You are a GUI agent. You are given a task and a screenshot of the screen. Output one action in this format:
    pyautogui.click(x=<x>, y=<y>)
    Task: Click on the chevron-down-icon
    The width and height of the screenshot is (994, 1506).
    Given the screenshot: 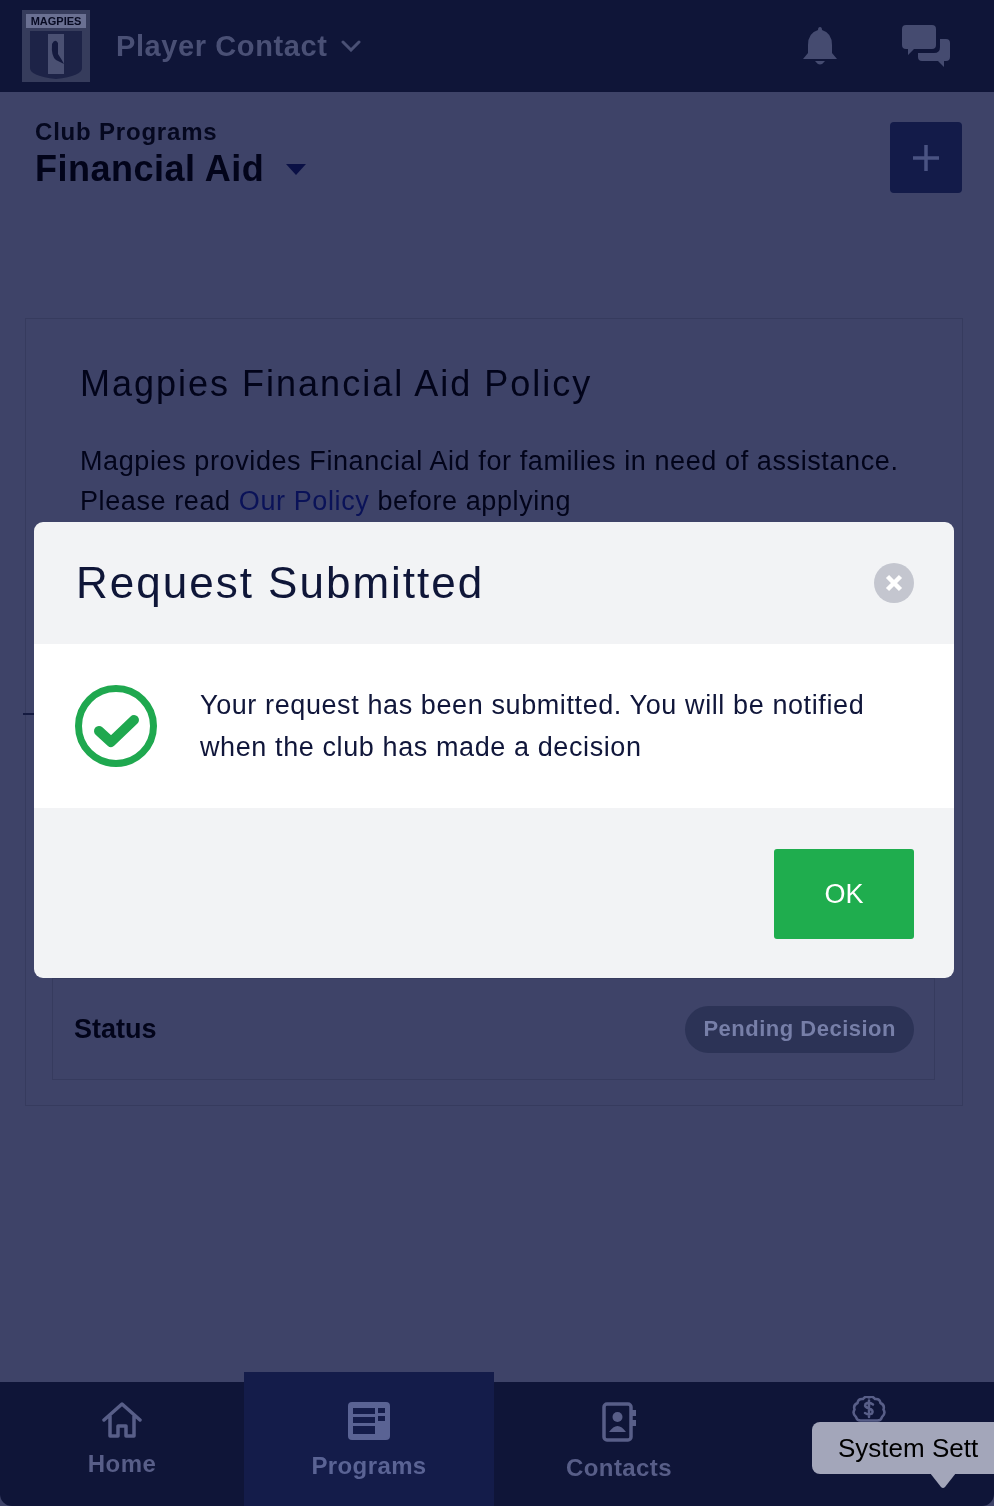 What is the action you would take?
    pyautogui.click(x=351, y=46)
    